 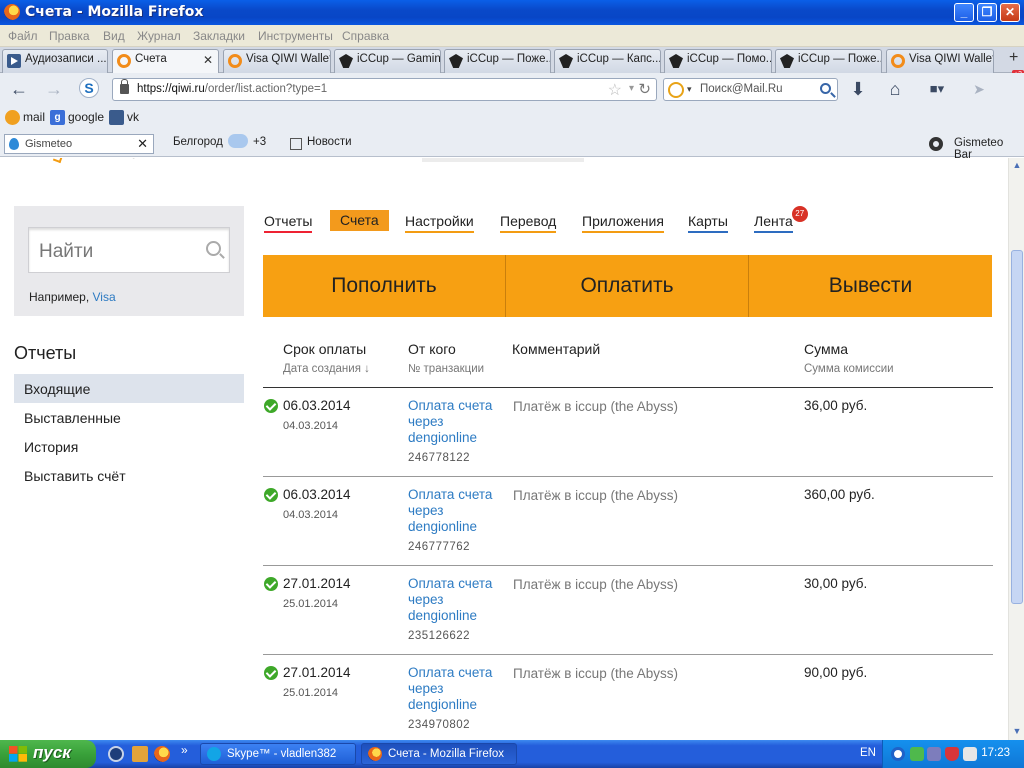 I want to click on quicklaunch-chevron-icon: », so click(x=184, y=750).